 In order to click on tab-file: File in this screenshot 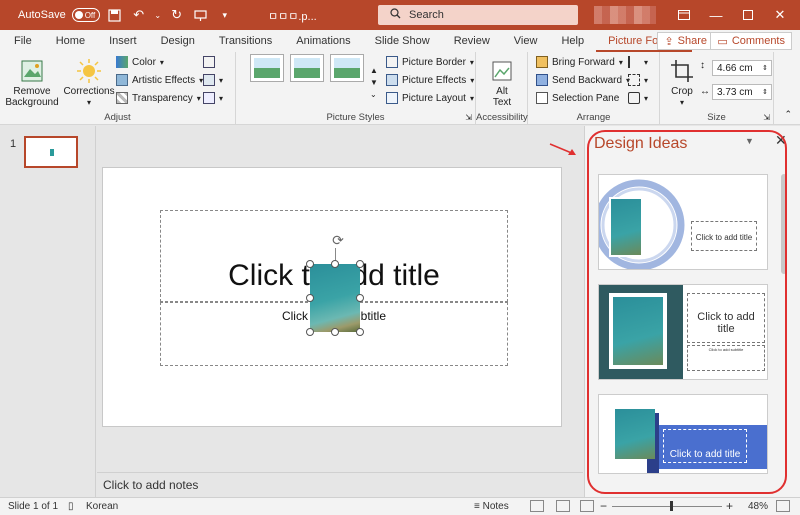, I will do `click(22, 41)`.